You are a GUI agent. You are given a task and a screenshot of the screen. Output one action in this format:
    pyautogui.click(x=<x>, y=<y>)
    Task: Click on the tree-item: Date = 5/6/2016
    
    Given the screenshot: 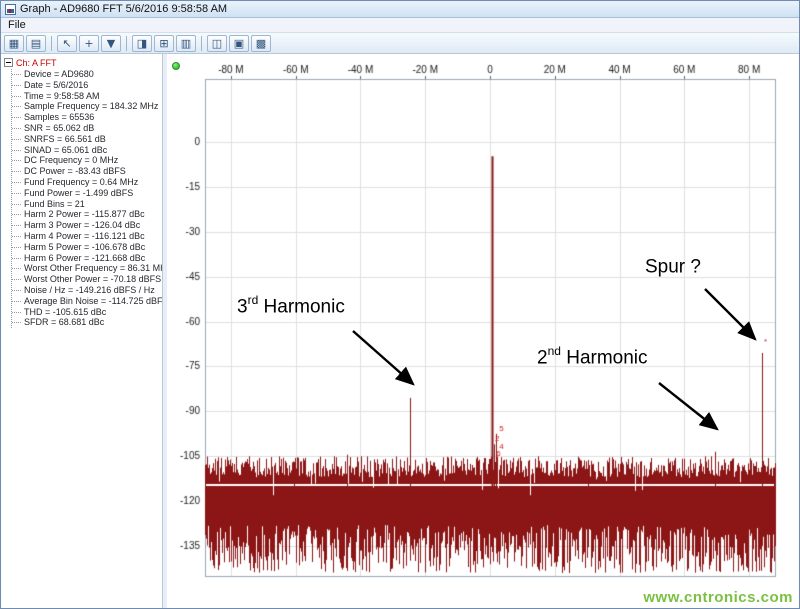 What is the action you would take?
    pyautogui.click(x=86, y=85)
    